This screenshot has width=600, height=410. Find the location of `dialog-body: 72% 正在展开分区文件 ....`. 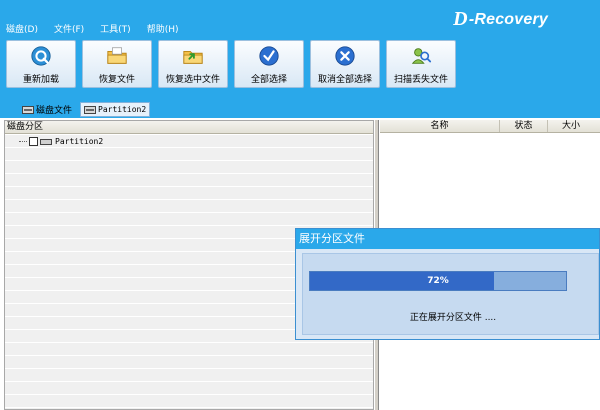

dialog-body: 72% 正在展开分区文件 .... is located at coordinates (450, 294).